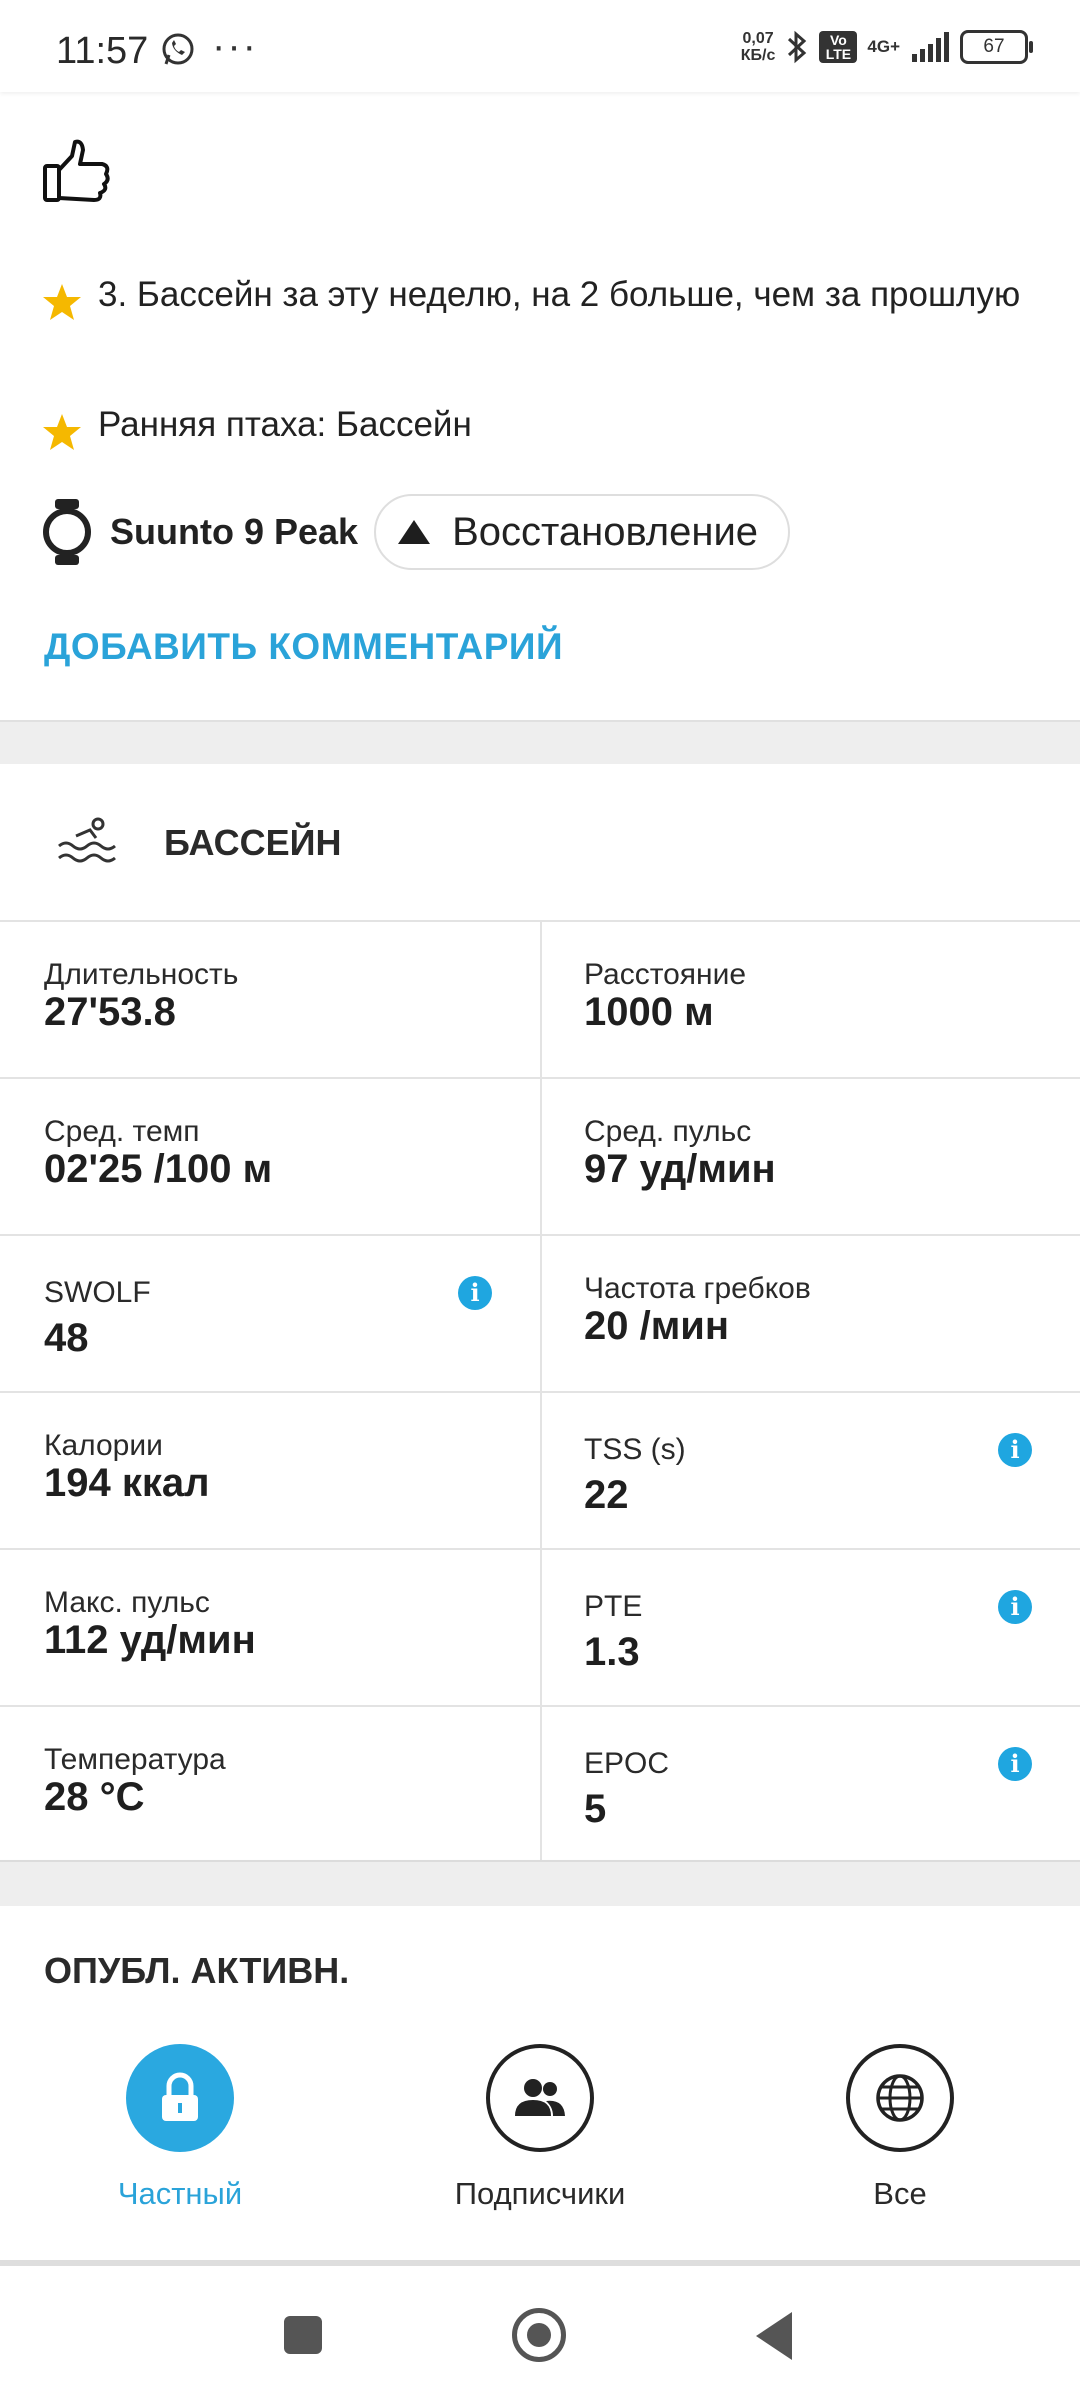 This screenshot has height=2400, width=1080. I want to click on whatsapp-icon, so click(178, 49).